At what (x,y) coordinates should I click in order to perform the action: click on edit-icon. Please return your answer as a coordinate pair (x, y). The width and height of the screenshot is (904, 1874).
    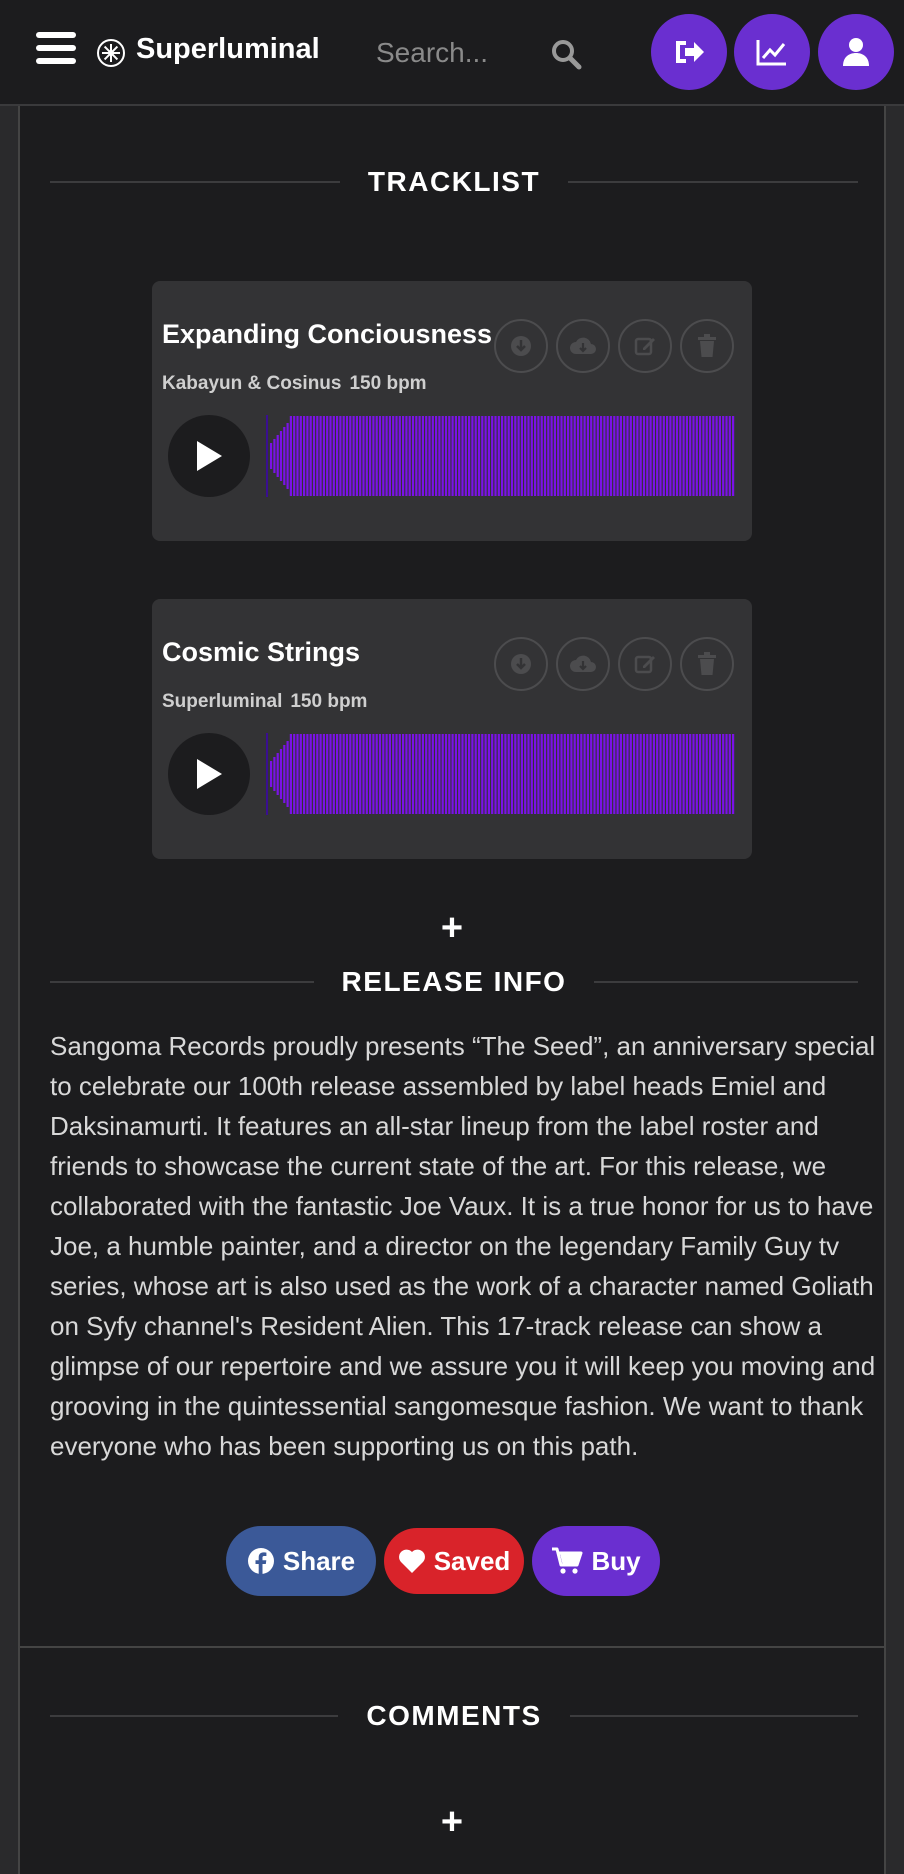
    Looking at the image, I should click on (644, 346).